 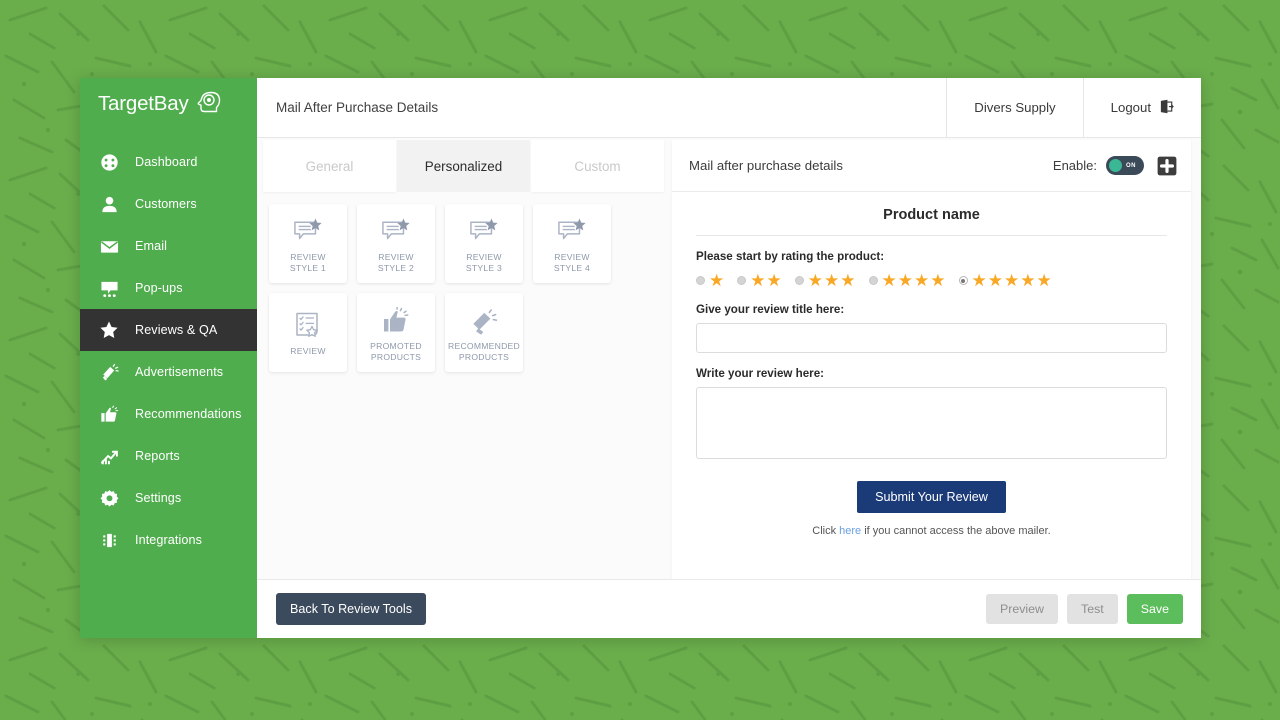 I want to click on sidebar-item-label: Email, so click(x=151, y=246).